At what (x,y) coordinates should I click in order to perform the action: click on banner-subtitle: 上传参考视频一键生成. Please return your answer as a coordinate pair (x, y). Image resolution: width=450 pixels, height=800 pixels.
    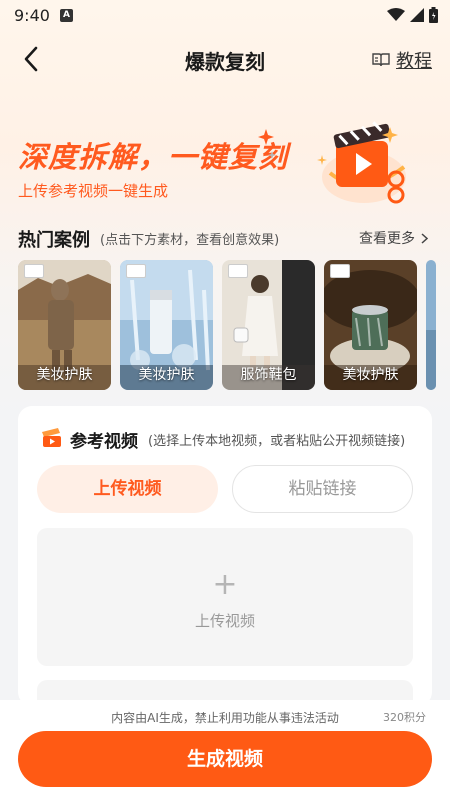
    Looking at the image, I should click on (93, 191).